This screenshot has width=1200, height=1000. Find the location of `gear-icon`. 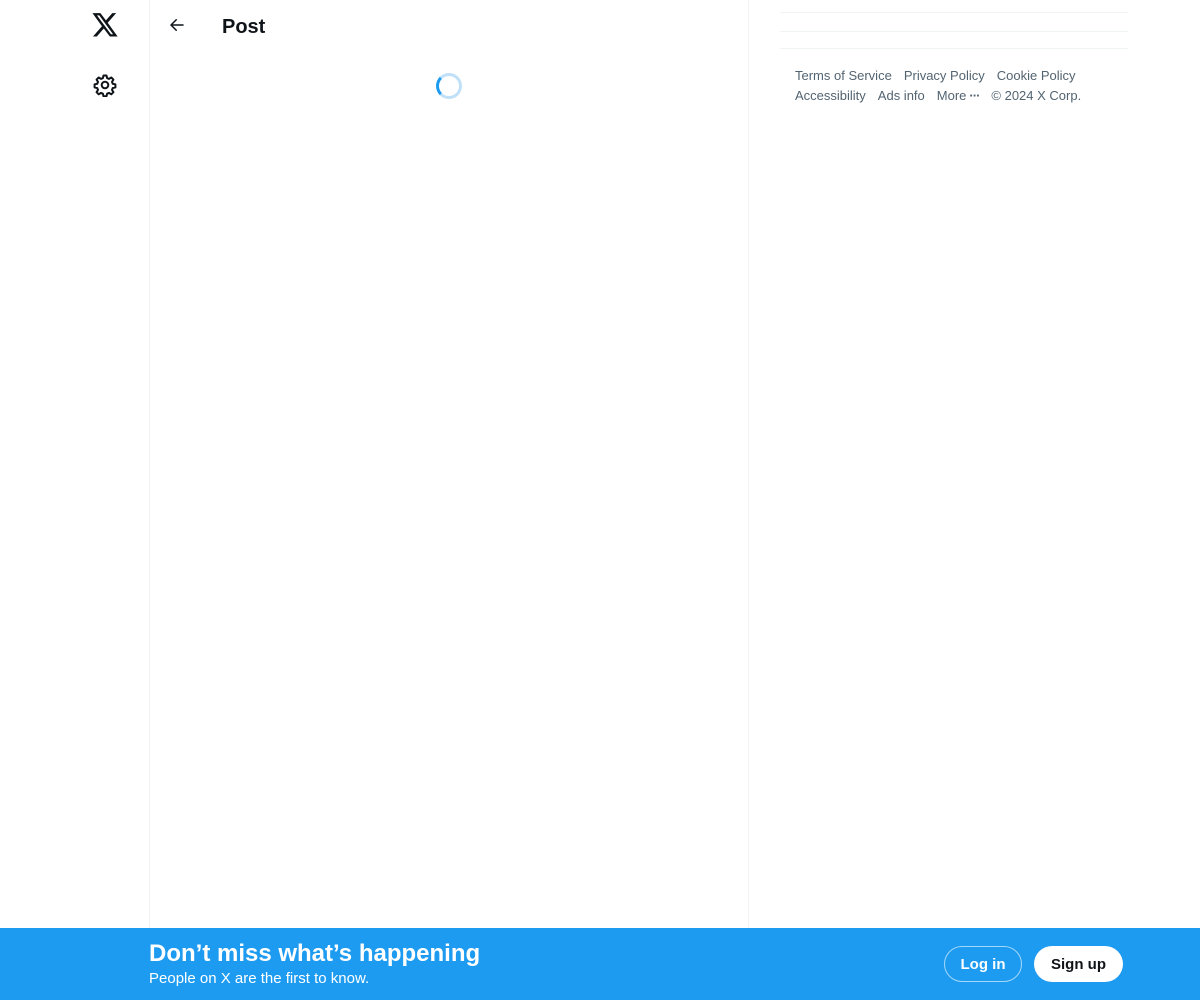

gear-icon is located at coordinates (105, 87).